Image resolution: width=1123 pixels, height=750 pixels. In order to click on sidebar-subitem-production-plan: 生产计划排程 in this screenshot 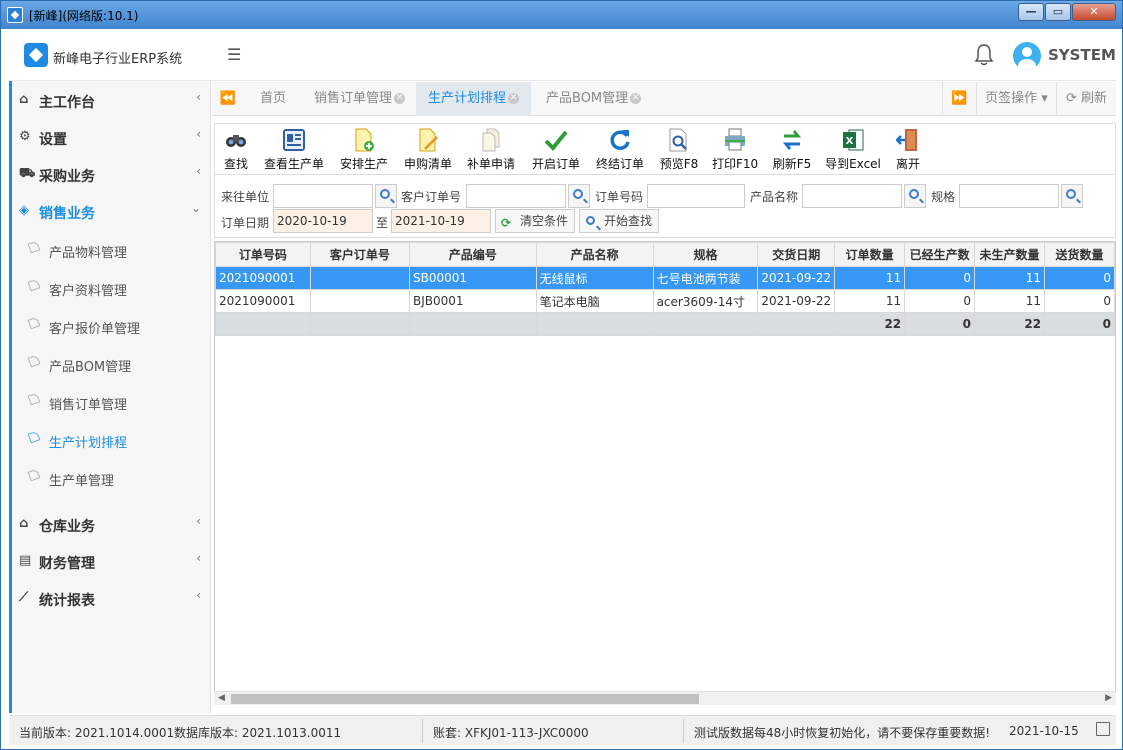, I will do `click(110, 439)`.